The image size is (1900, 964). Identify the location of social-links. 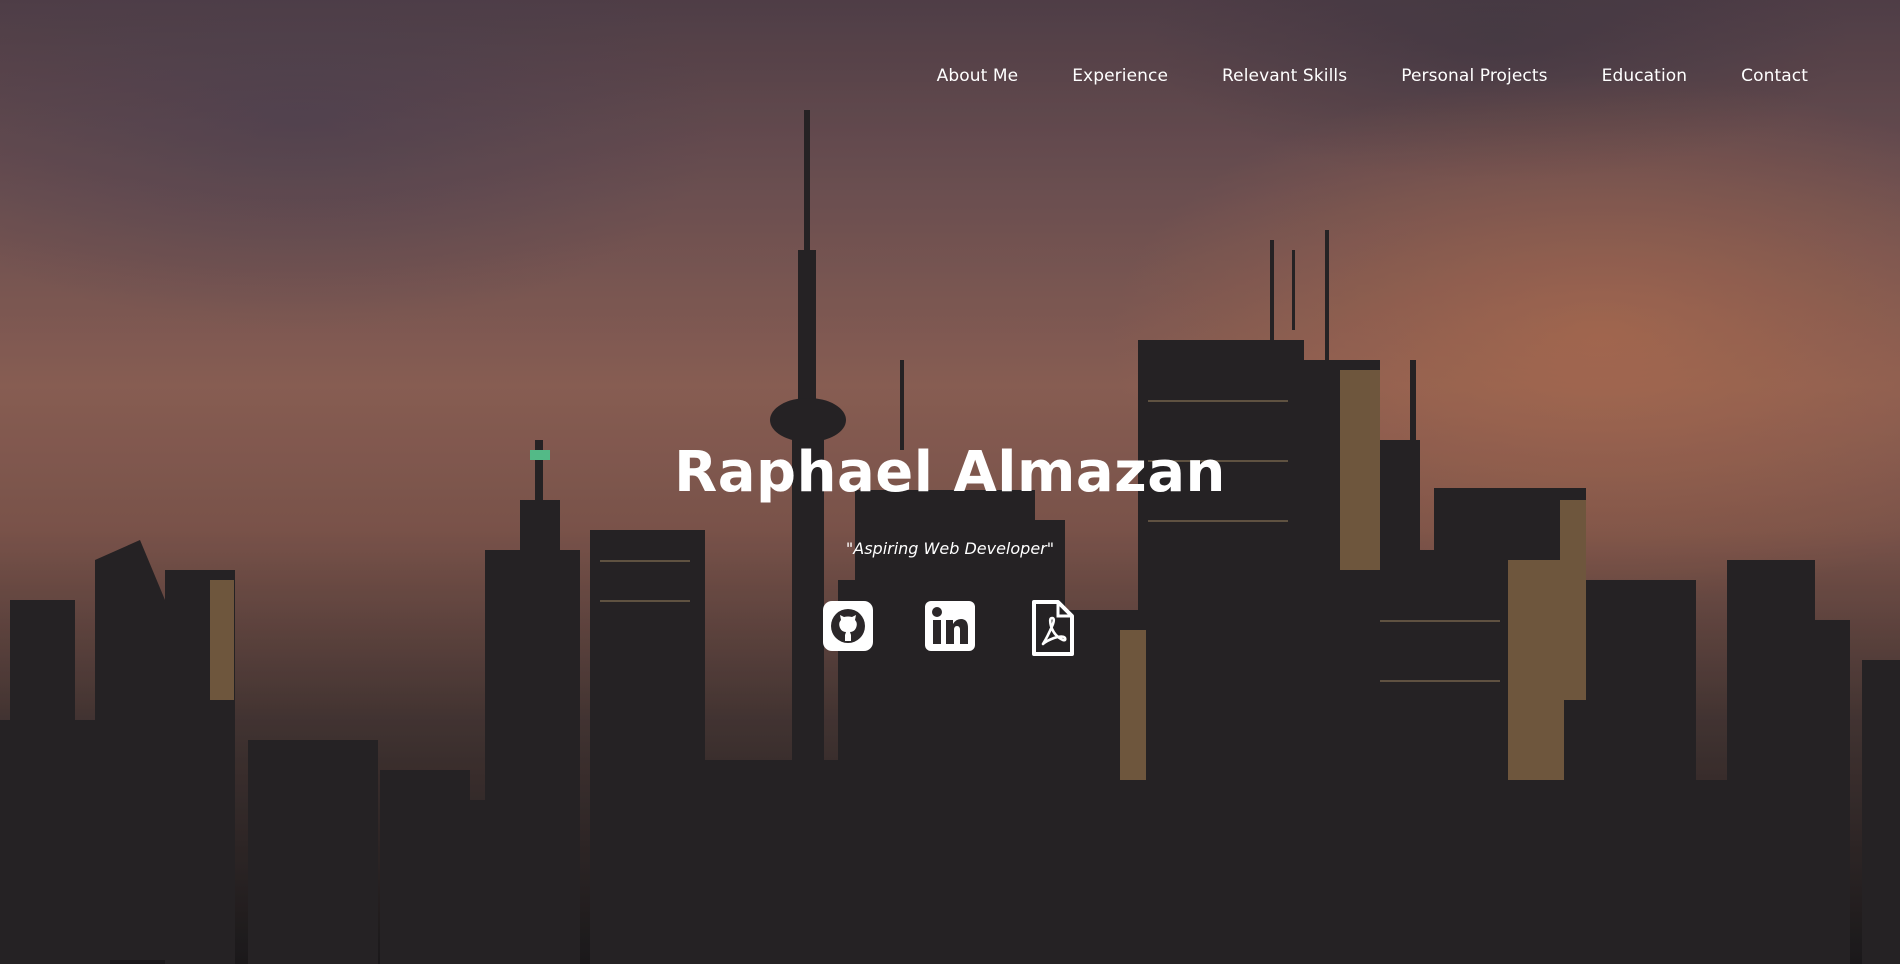
(950, 628).